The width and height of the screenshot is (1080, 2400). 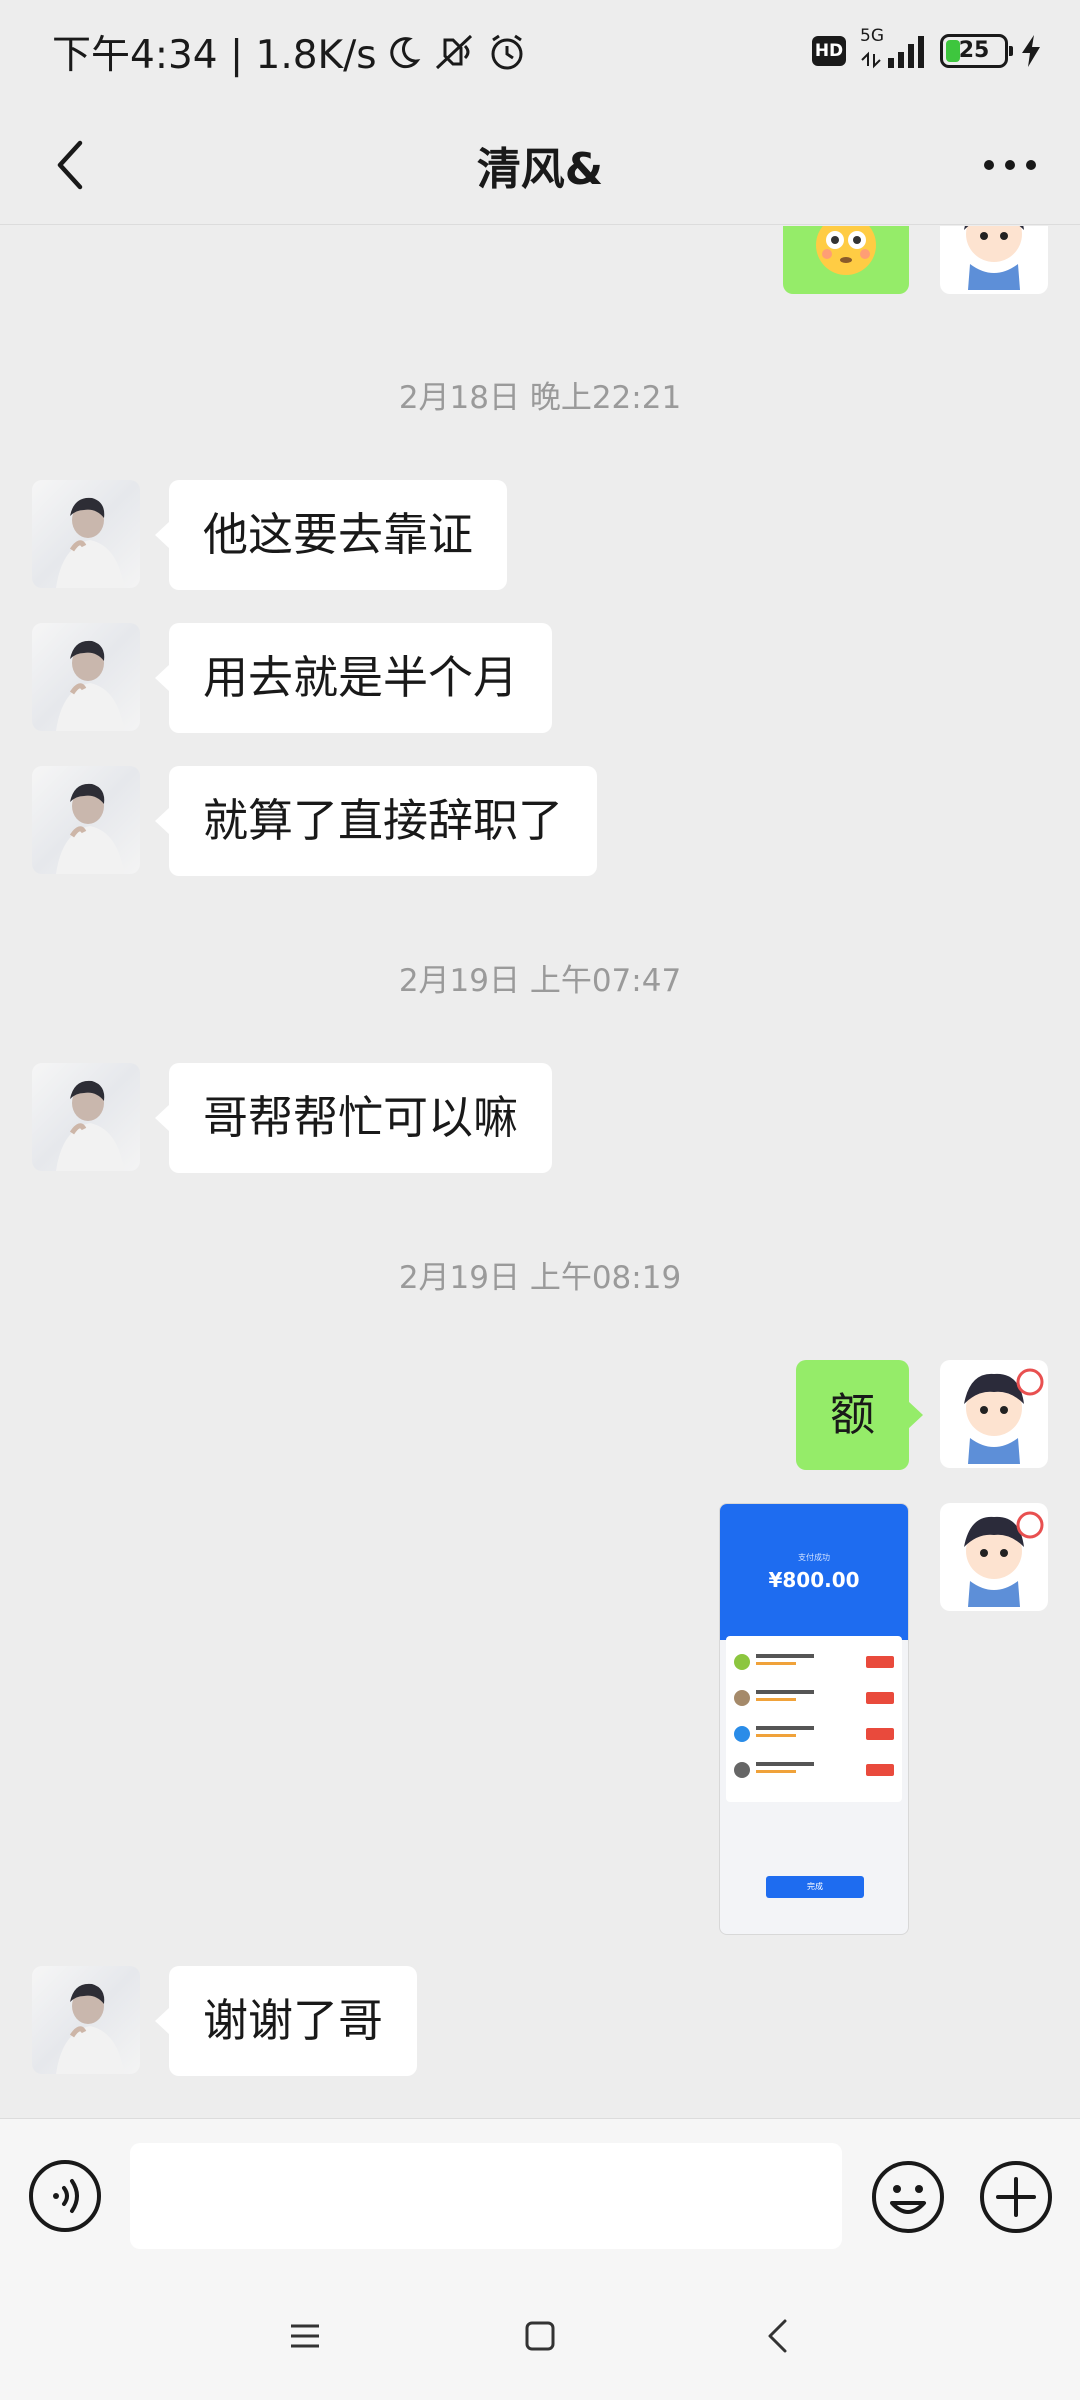 I want to click on emoji-button, so click(x=908, y=2197).